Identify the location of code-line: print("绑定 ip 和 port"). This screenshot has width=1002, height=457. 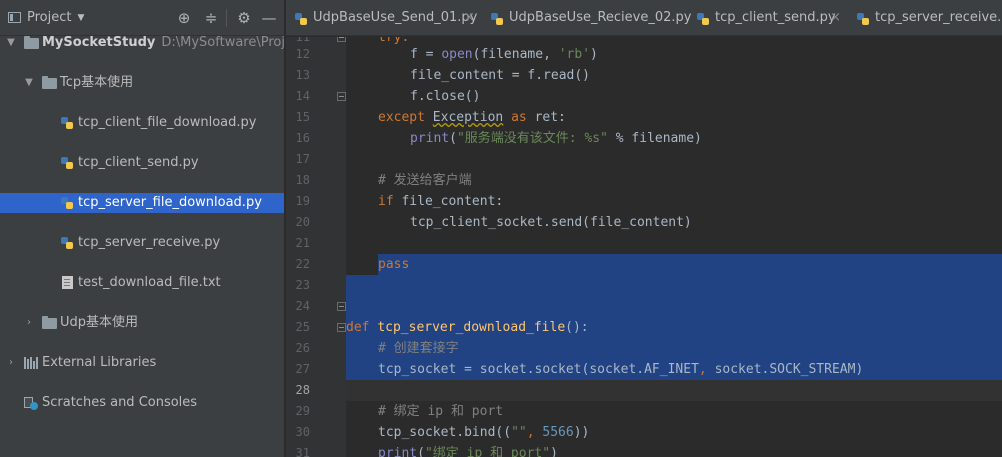
(468, 451).